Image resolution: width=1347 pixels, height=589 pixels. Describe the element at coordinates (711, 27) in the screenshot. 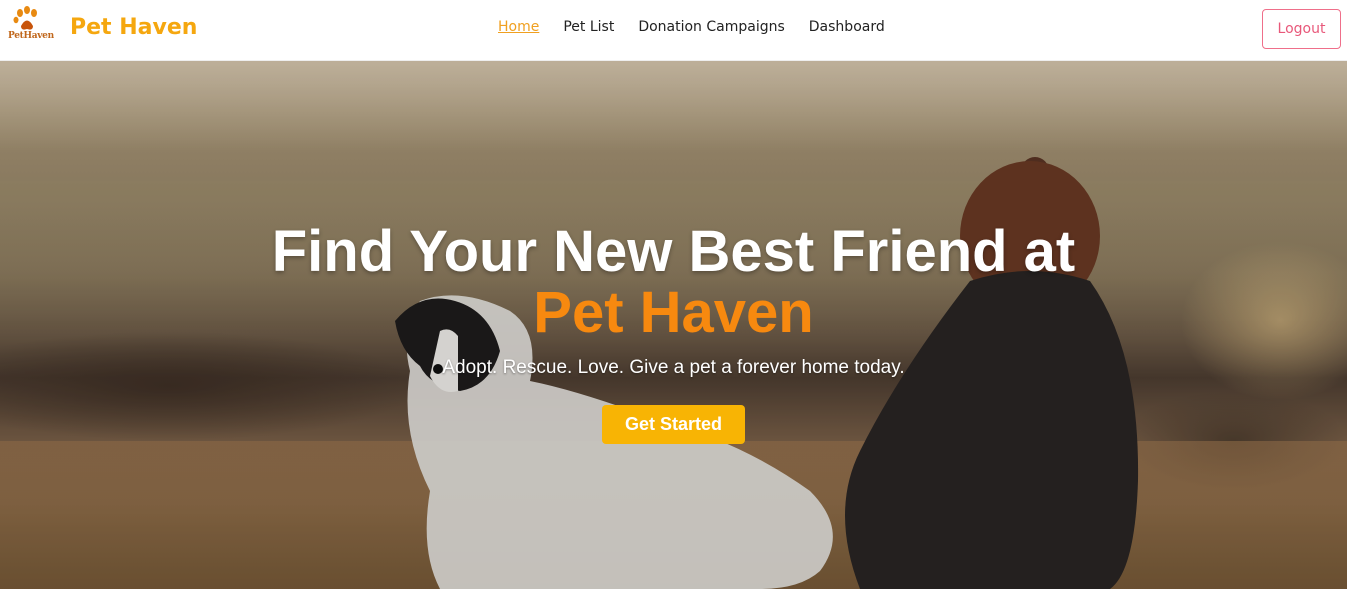

I see `nav-link-donation-campaigns: Donation Campaigns` at that location.